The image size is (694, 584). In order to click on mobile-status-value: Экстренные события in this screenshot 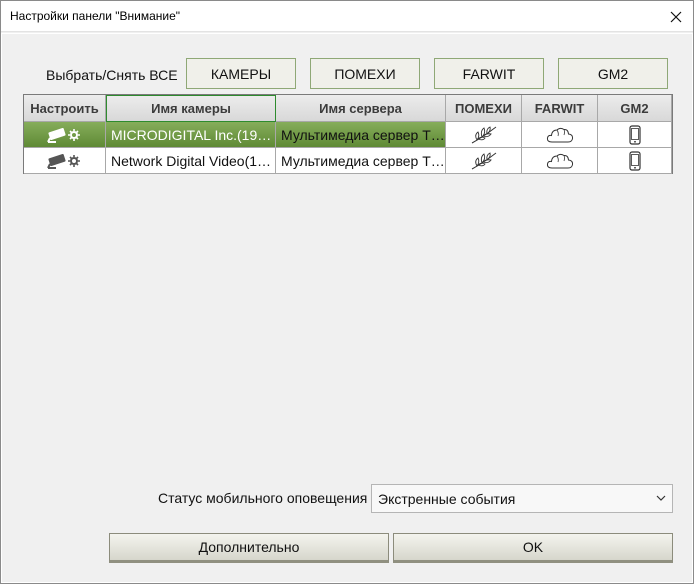, I will do `click(447, 498)`.